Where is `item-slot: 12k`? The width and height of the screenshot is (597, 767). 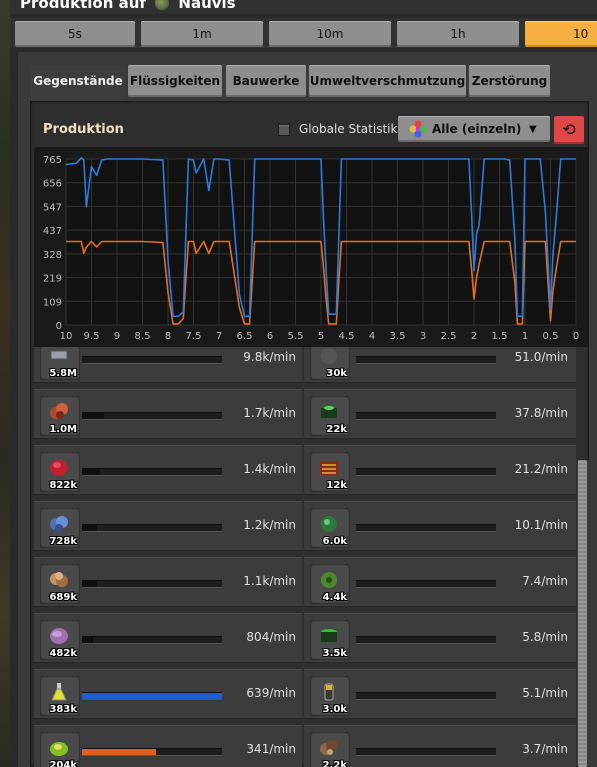 item-slot: 12k is located at coordinates (330, 472).